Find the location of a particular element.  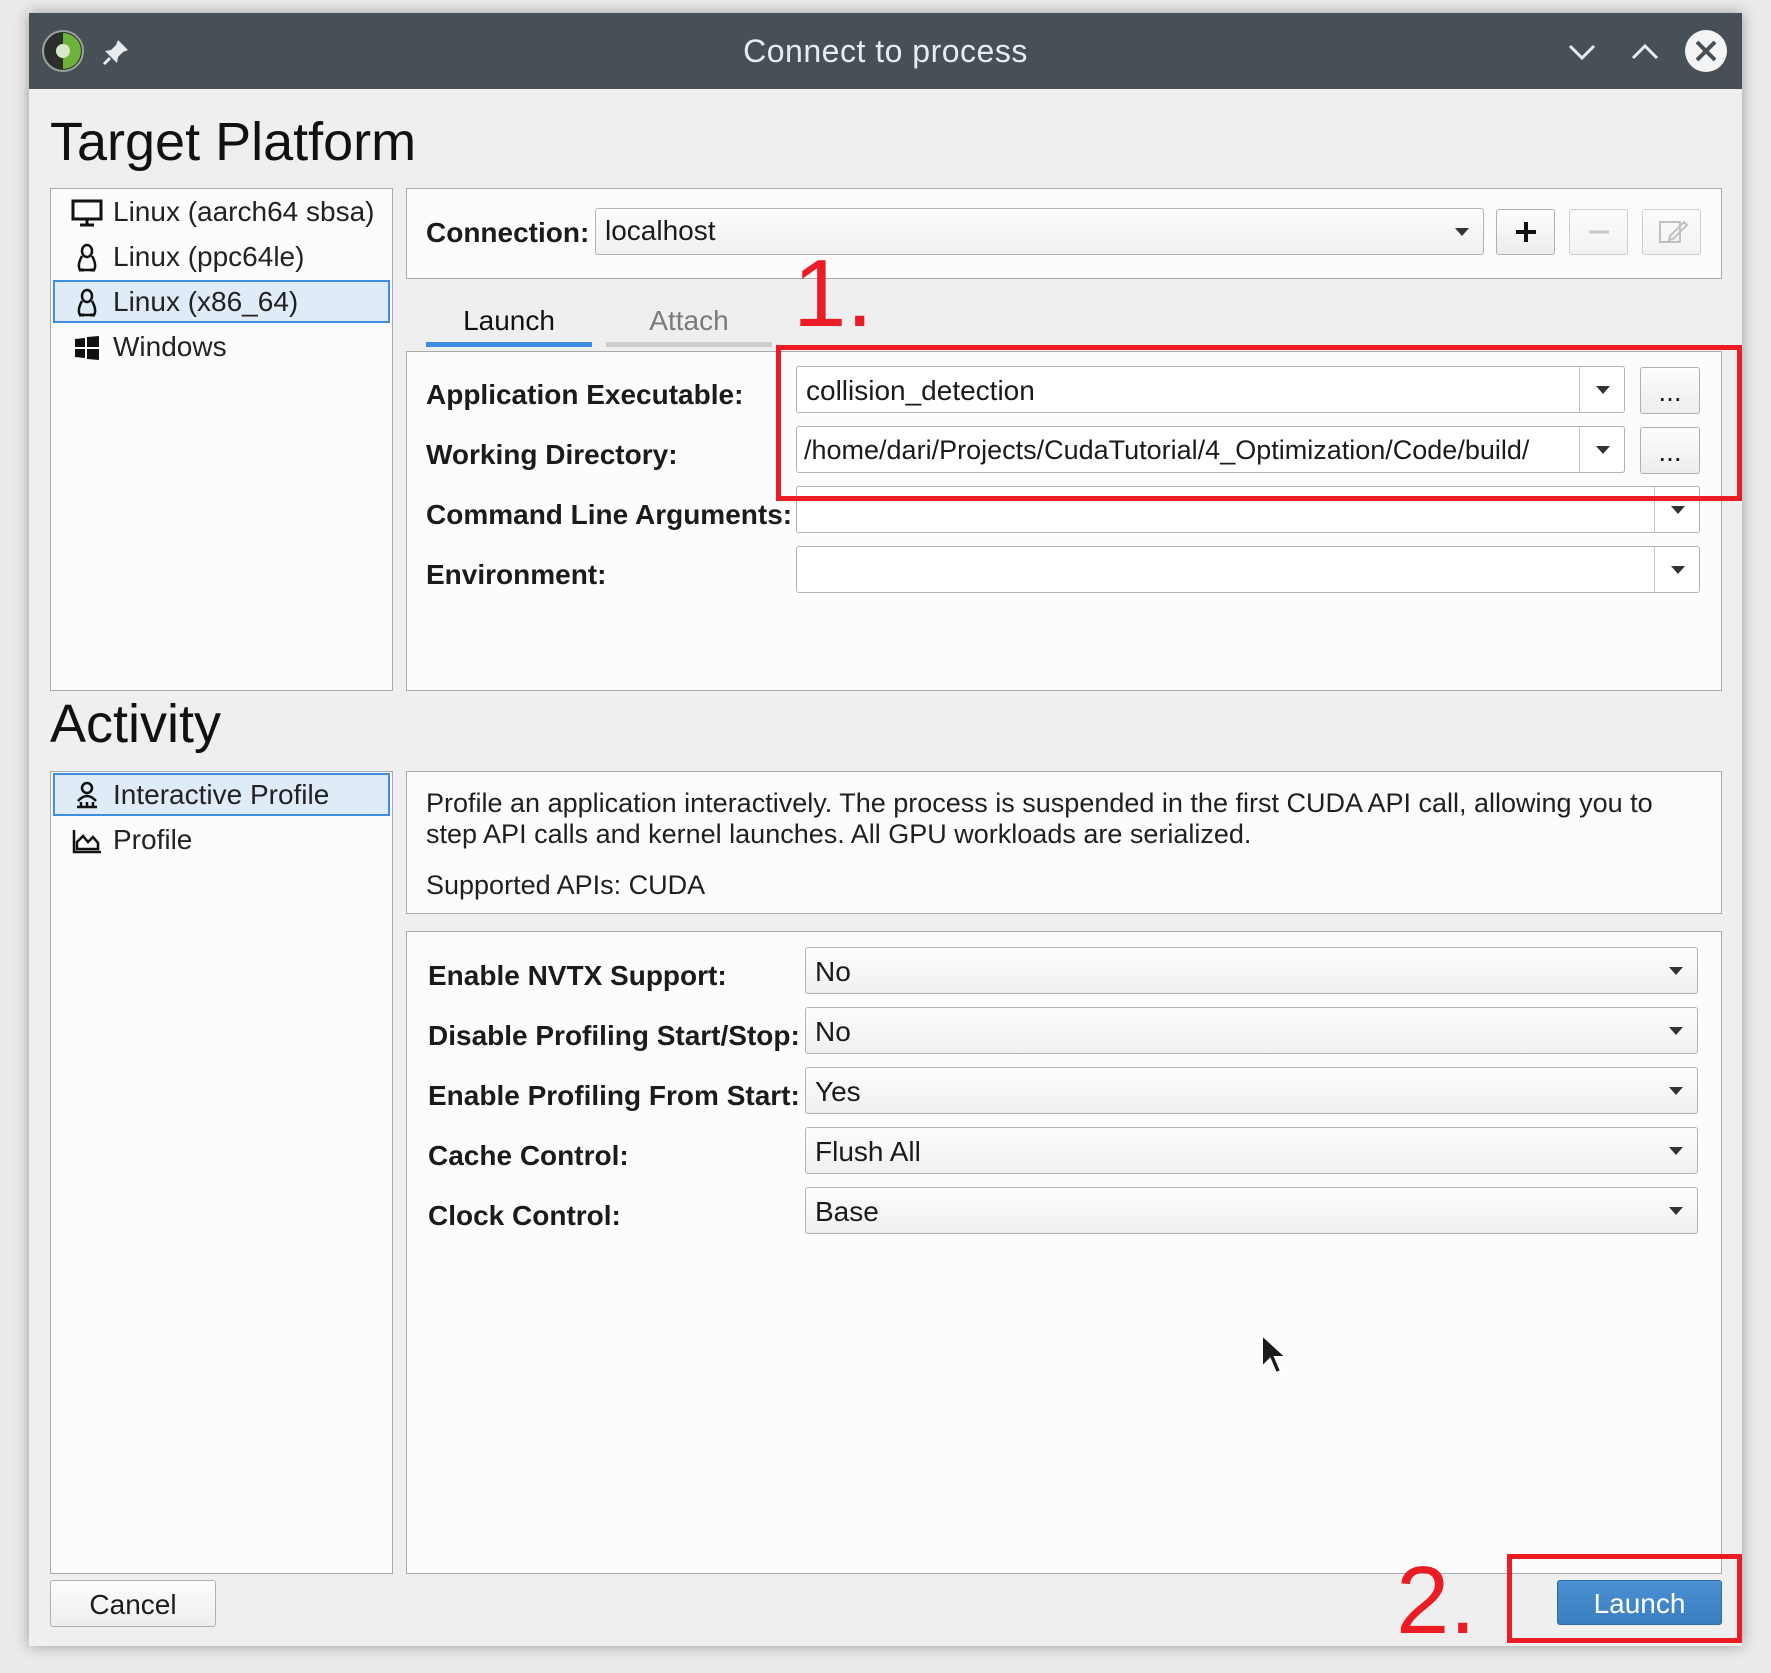

title-bar: Connect to process is located at coordinates (885, 51).